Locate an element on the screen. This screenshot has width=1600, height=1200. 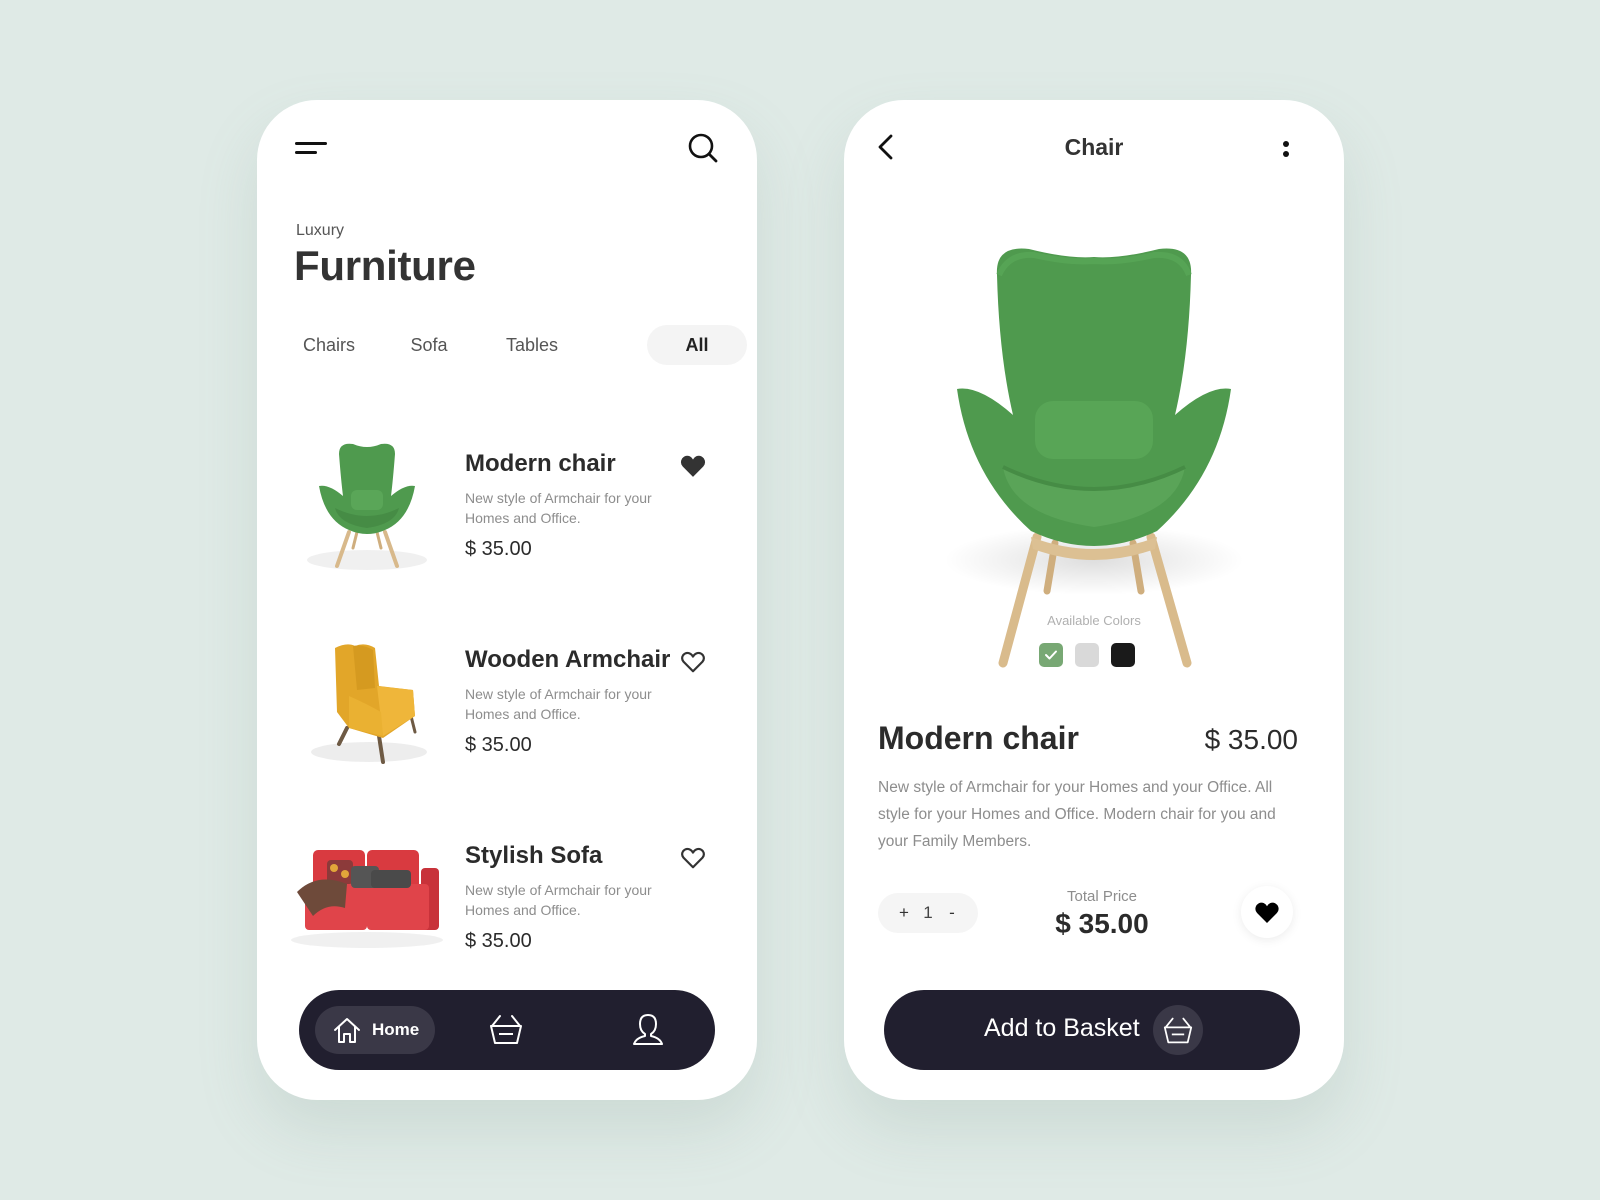
more-vertical-icon is located at coordinates (1286, 149).